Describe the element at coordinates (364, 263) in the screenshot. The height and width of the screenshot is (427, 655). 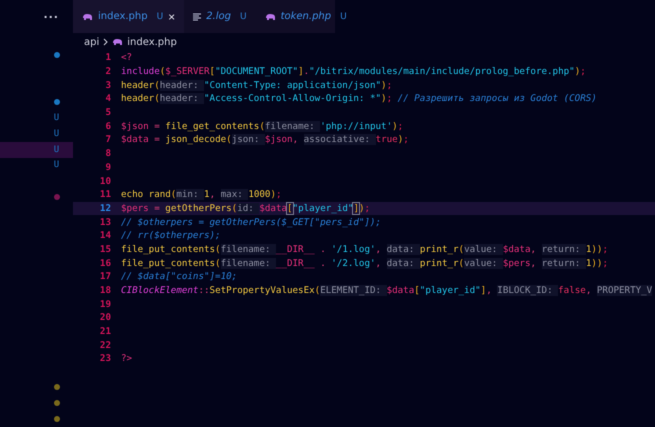
I see `code-line: file_put_contents(filename: __DIR__ . '/2.log', data: print_r(value: $pers, return: 1));` at that location.